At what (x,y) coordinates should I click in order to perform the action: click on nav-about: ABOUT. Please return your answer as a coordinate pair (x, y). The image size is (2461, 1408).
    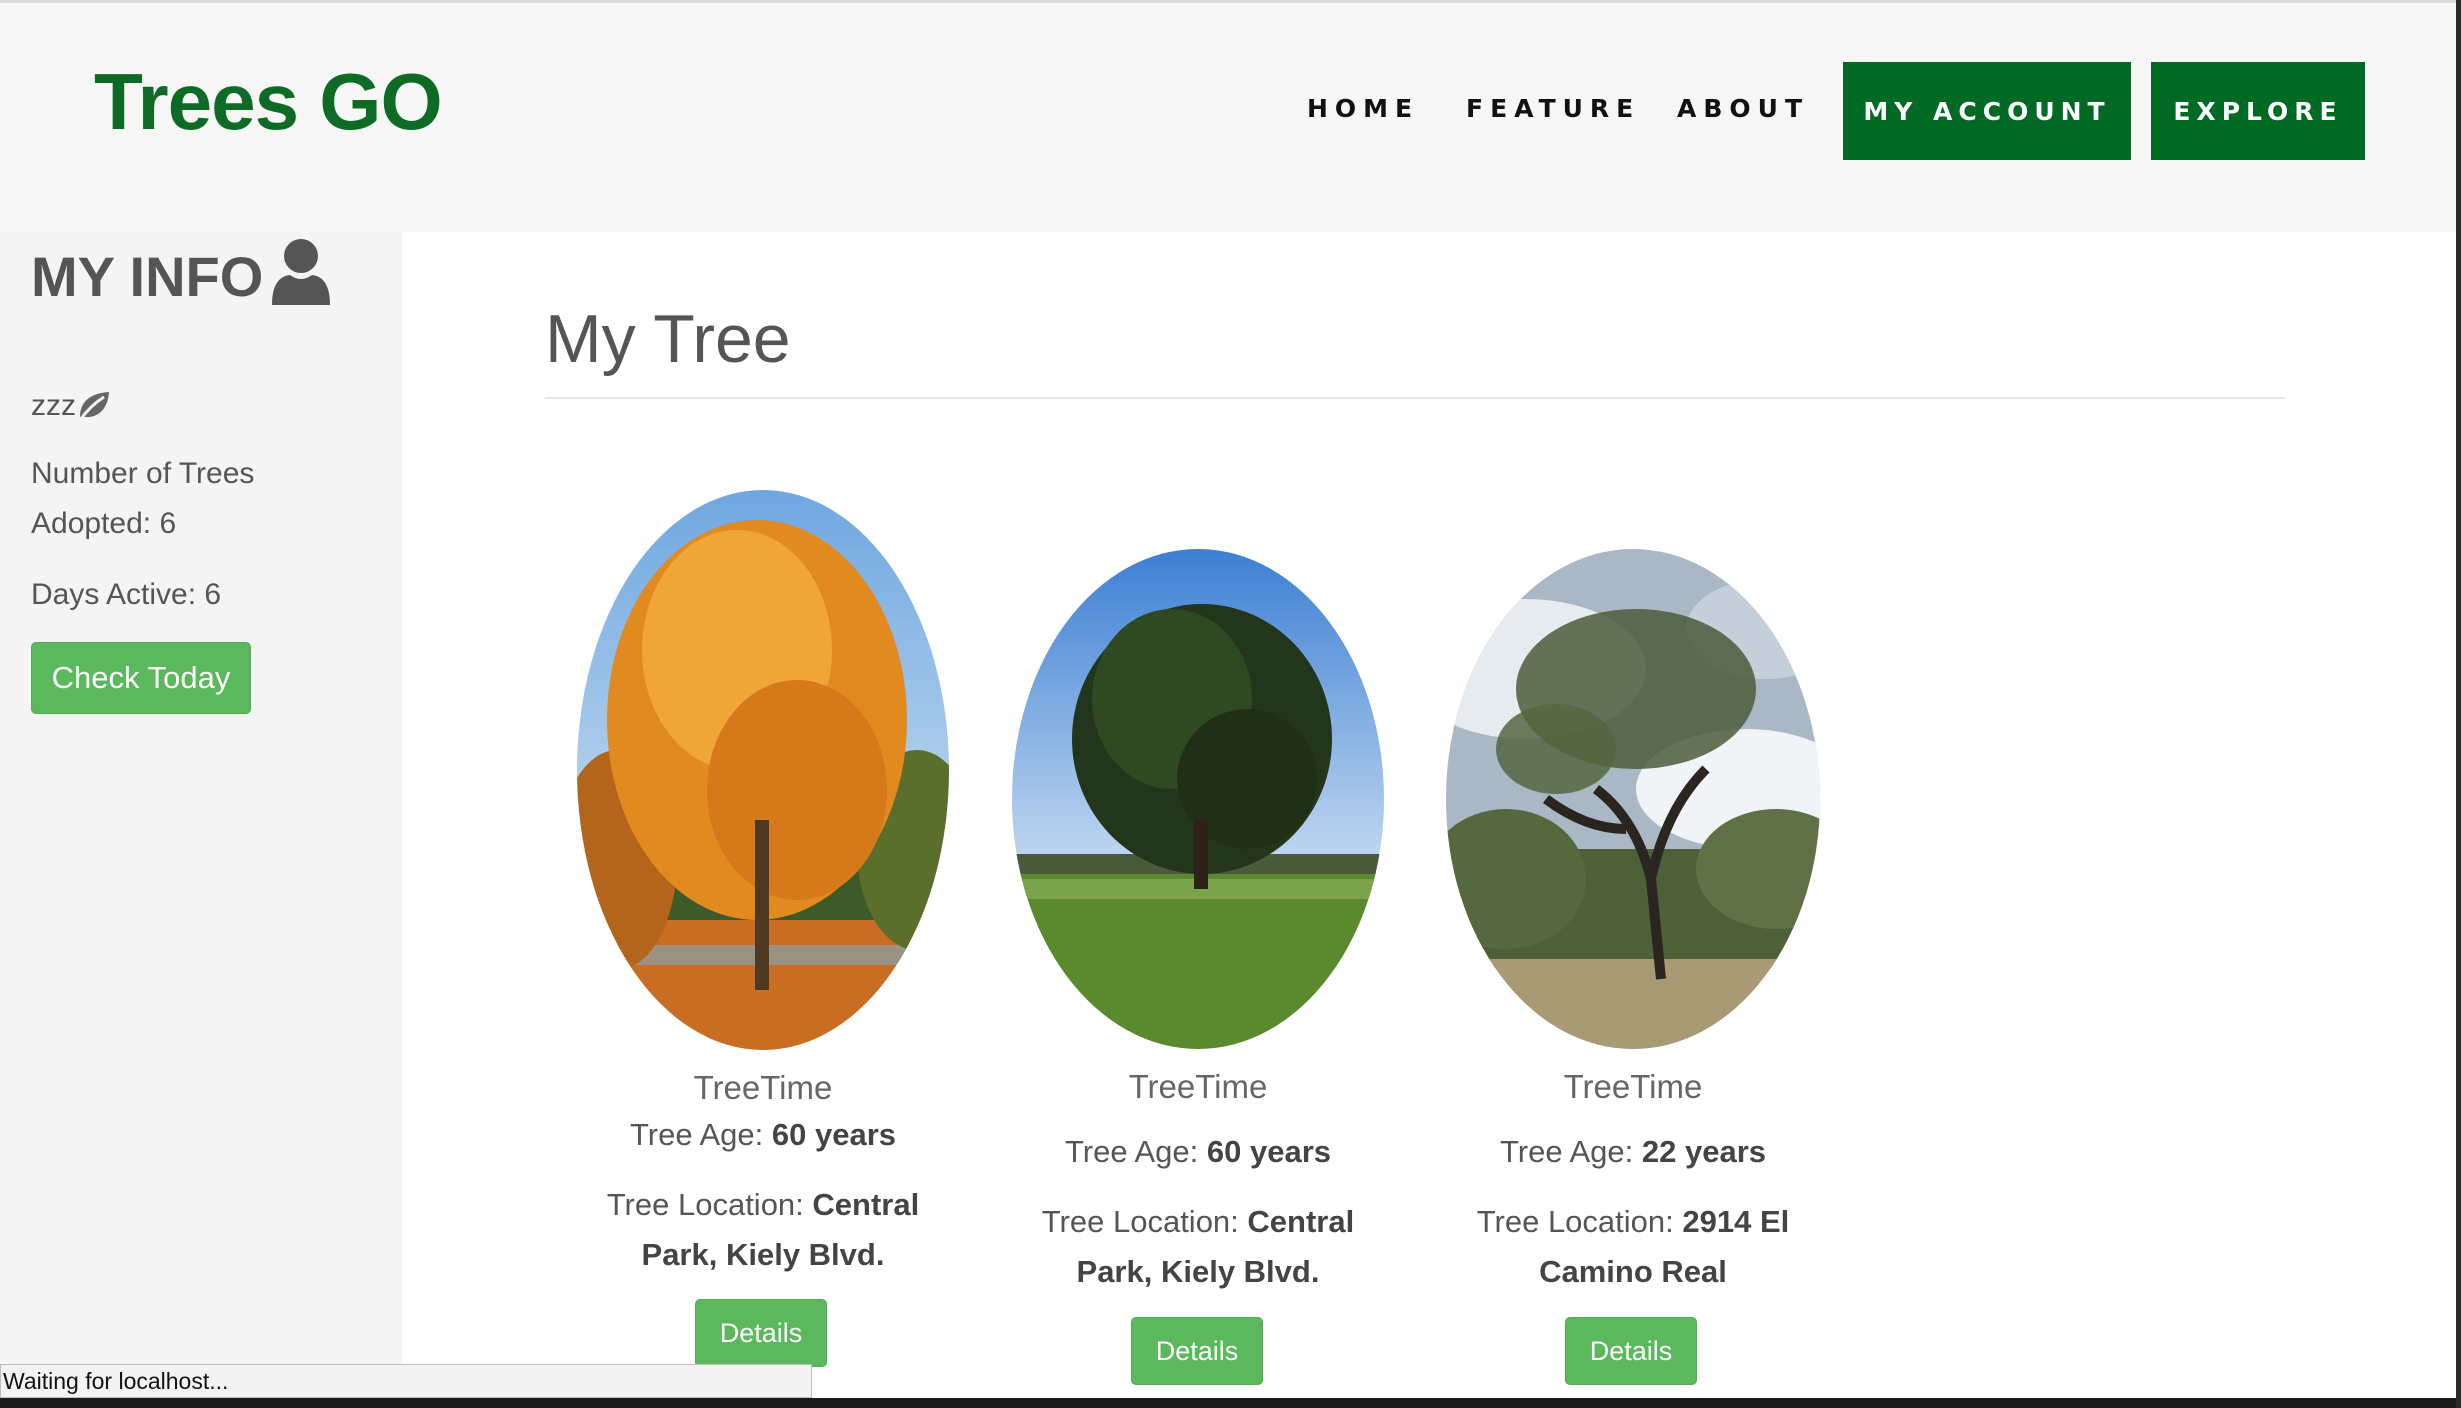
    Looking at the image, I should click on (1743, 109).